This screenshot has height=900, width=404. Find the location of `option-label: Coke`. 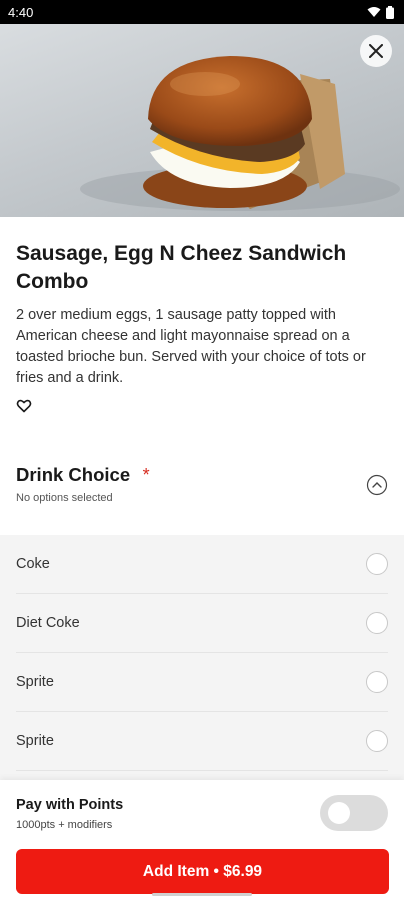

option-label: Coke is located at coordinates (33, 564).